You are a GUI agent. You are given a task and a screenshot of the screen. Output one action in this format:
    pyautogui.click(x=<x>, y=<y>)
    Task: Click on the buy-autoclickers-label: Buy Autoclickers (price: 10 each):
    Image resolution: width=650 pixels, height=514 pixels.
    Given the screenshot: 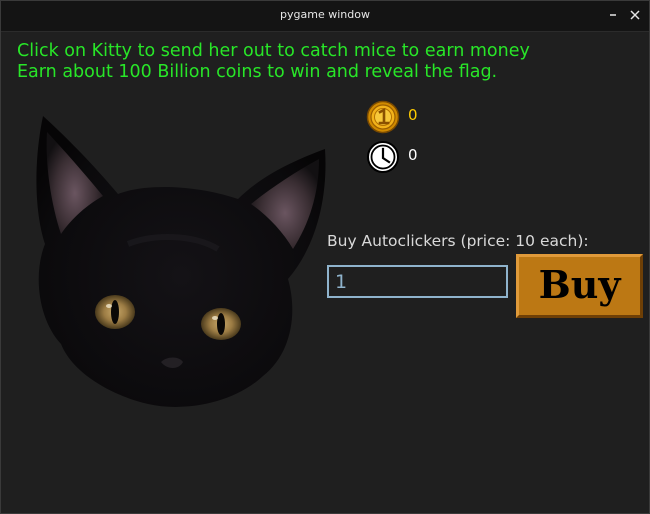 What is the action you would take?
    pyautogui.click(x=458, y=241)
    